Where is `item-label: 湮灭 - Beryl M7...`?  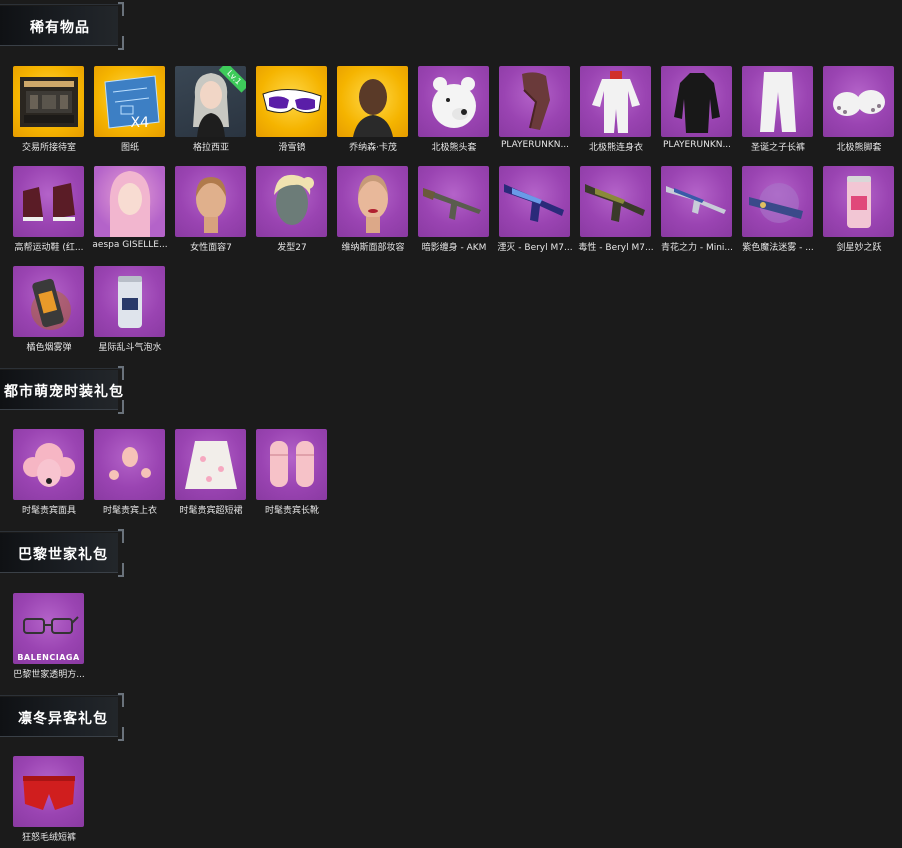
item-label: 湮灭 - Beryl M7... is located at coordinates (535, 248).